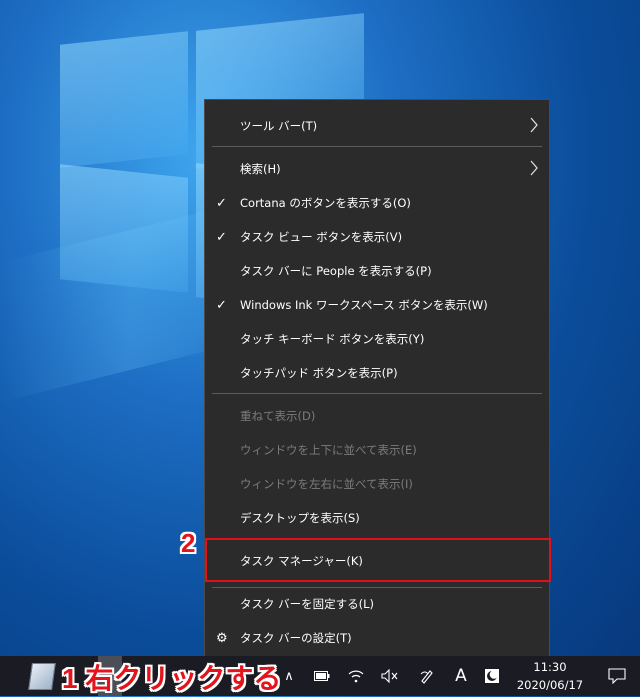 The height and width of the screenshot is (697, 640). Describe the element at coordinates (377, 638) in the screenshot. I see `menu-item-taskbar-settings: ⚙ タスク バーの設定(T)` at that location.